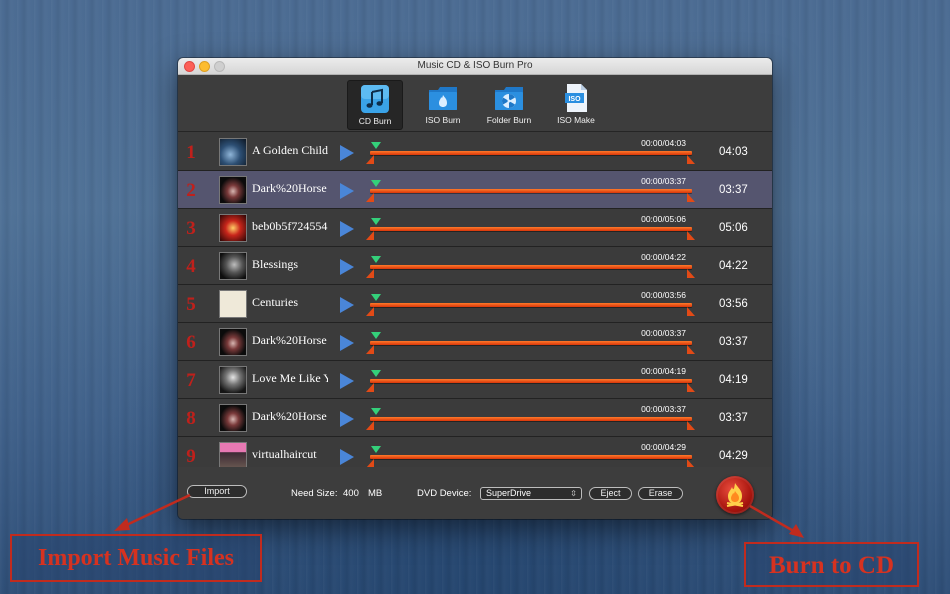  What do you see at coordinates (314, 493) in the screenshot?
I see `need-size-label: Need Size:` at bounding box center [314, 493].